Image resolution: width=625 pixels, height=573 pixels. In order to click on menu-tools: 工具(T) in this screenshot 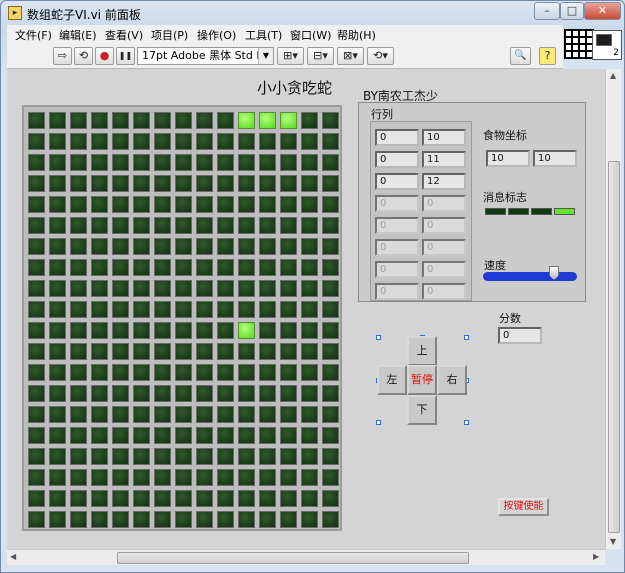, I will do `click(263, 35)`.